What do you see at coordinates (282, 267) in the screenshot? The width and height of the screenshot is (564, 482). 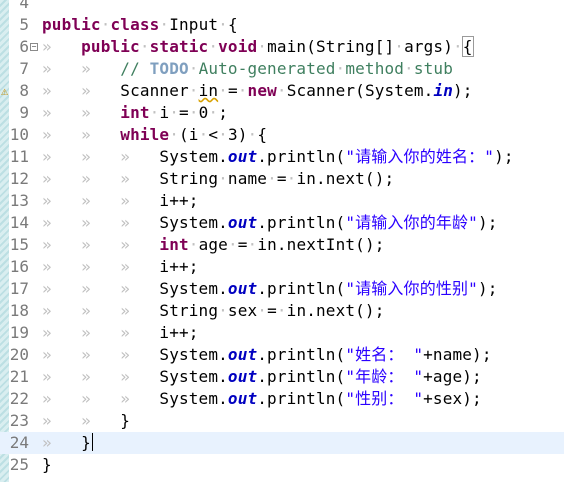 I see `code-line: 16 » » » i++;` at bounding box center [282, 267].